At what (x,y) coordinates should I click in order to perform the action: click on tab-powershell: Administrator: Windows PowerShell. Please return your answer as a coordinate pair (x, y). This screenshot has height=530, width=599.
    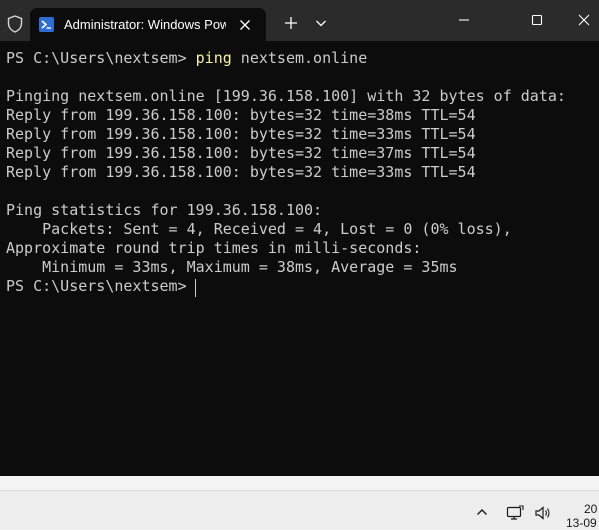
    Looking at the image, I should click on (148, 24).